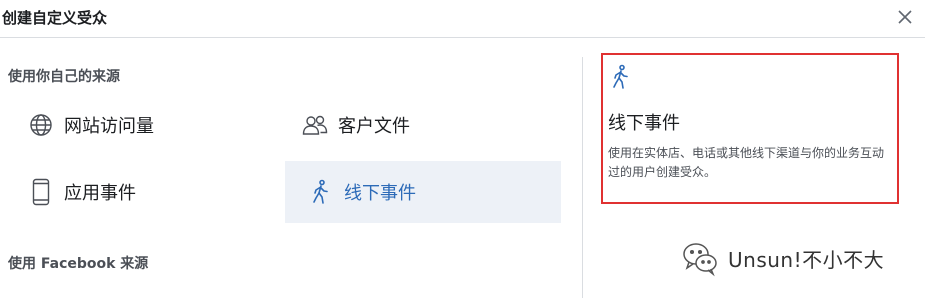  I want to click on detail-description: 使用在实体店、电话或其他线下渠道与你的业务互动过的用户创建受众。, so click(746, 162).